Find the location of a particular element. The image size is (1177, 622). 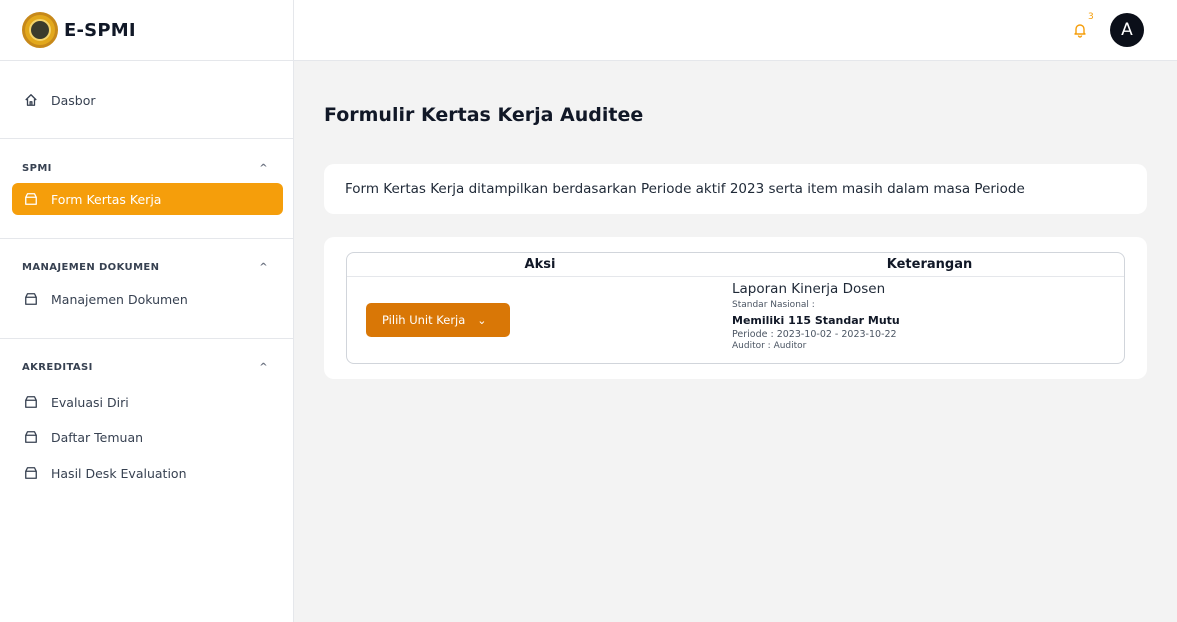

sidebar-item-daftar-temuan: Daftar Temuan is located at coordinates (147, 437).